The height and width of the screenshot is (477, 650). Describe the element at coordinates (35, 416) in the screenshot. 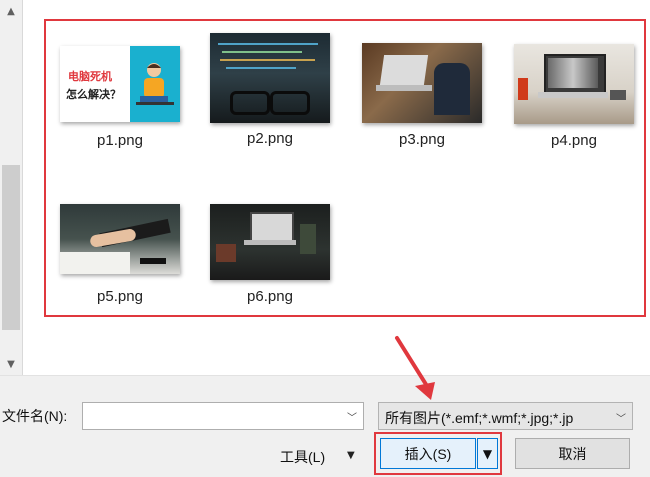

I see `filename-label: 文件名(N):` at that location.